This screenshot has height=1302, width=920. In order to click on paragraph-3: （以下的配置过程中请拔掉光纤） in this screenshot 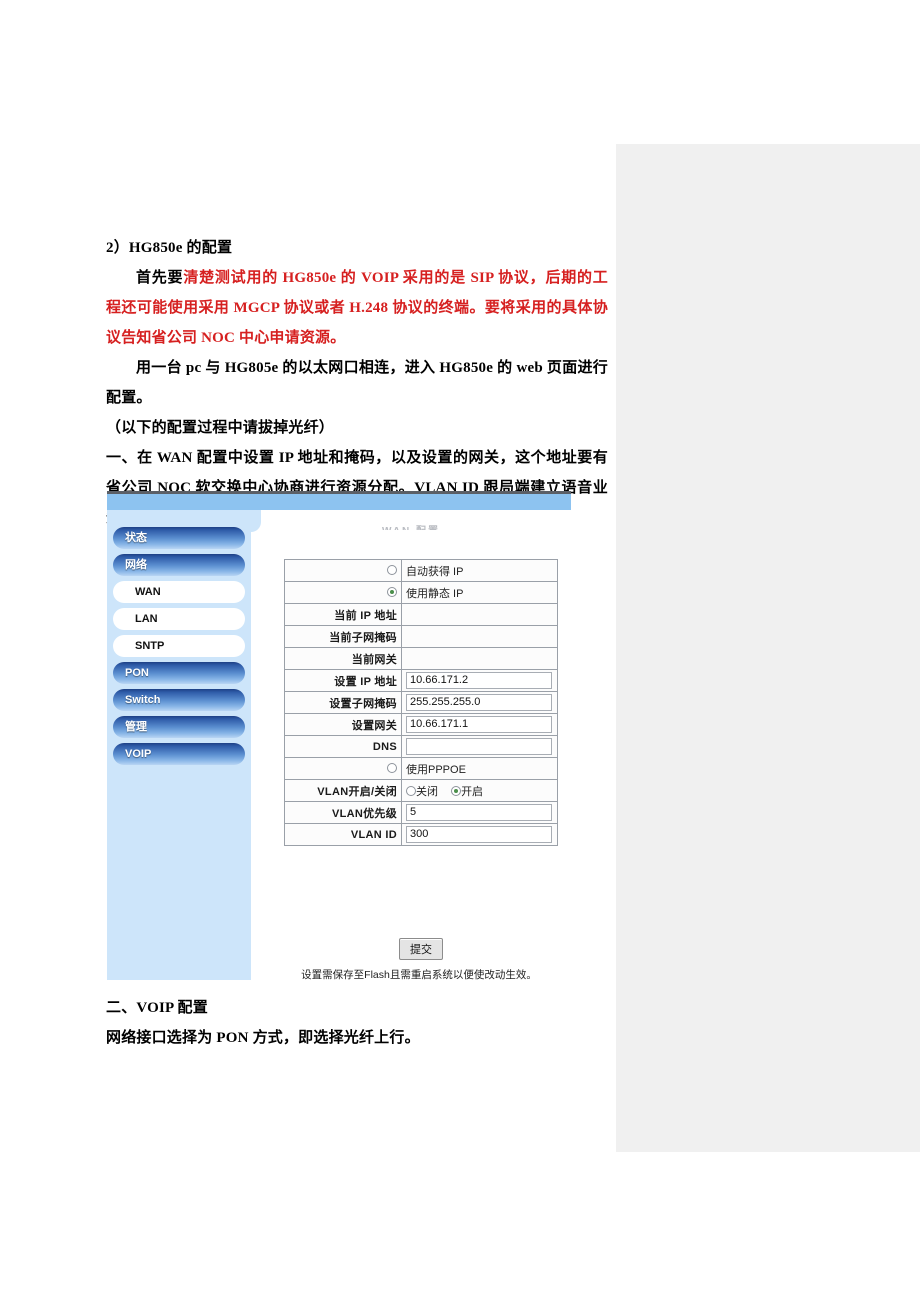, I will do `click(220, 428)`.